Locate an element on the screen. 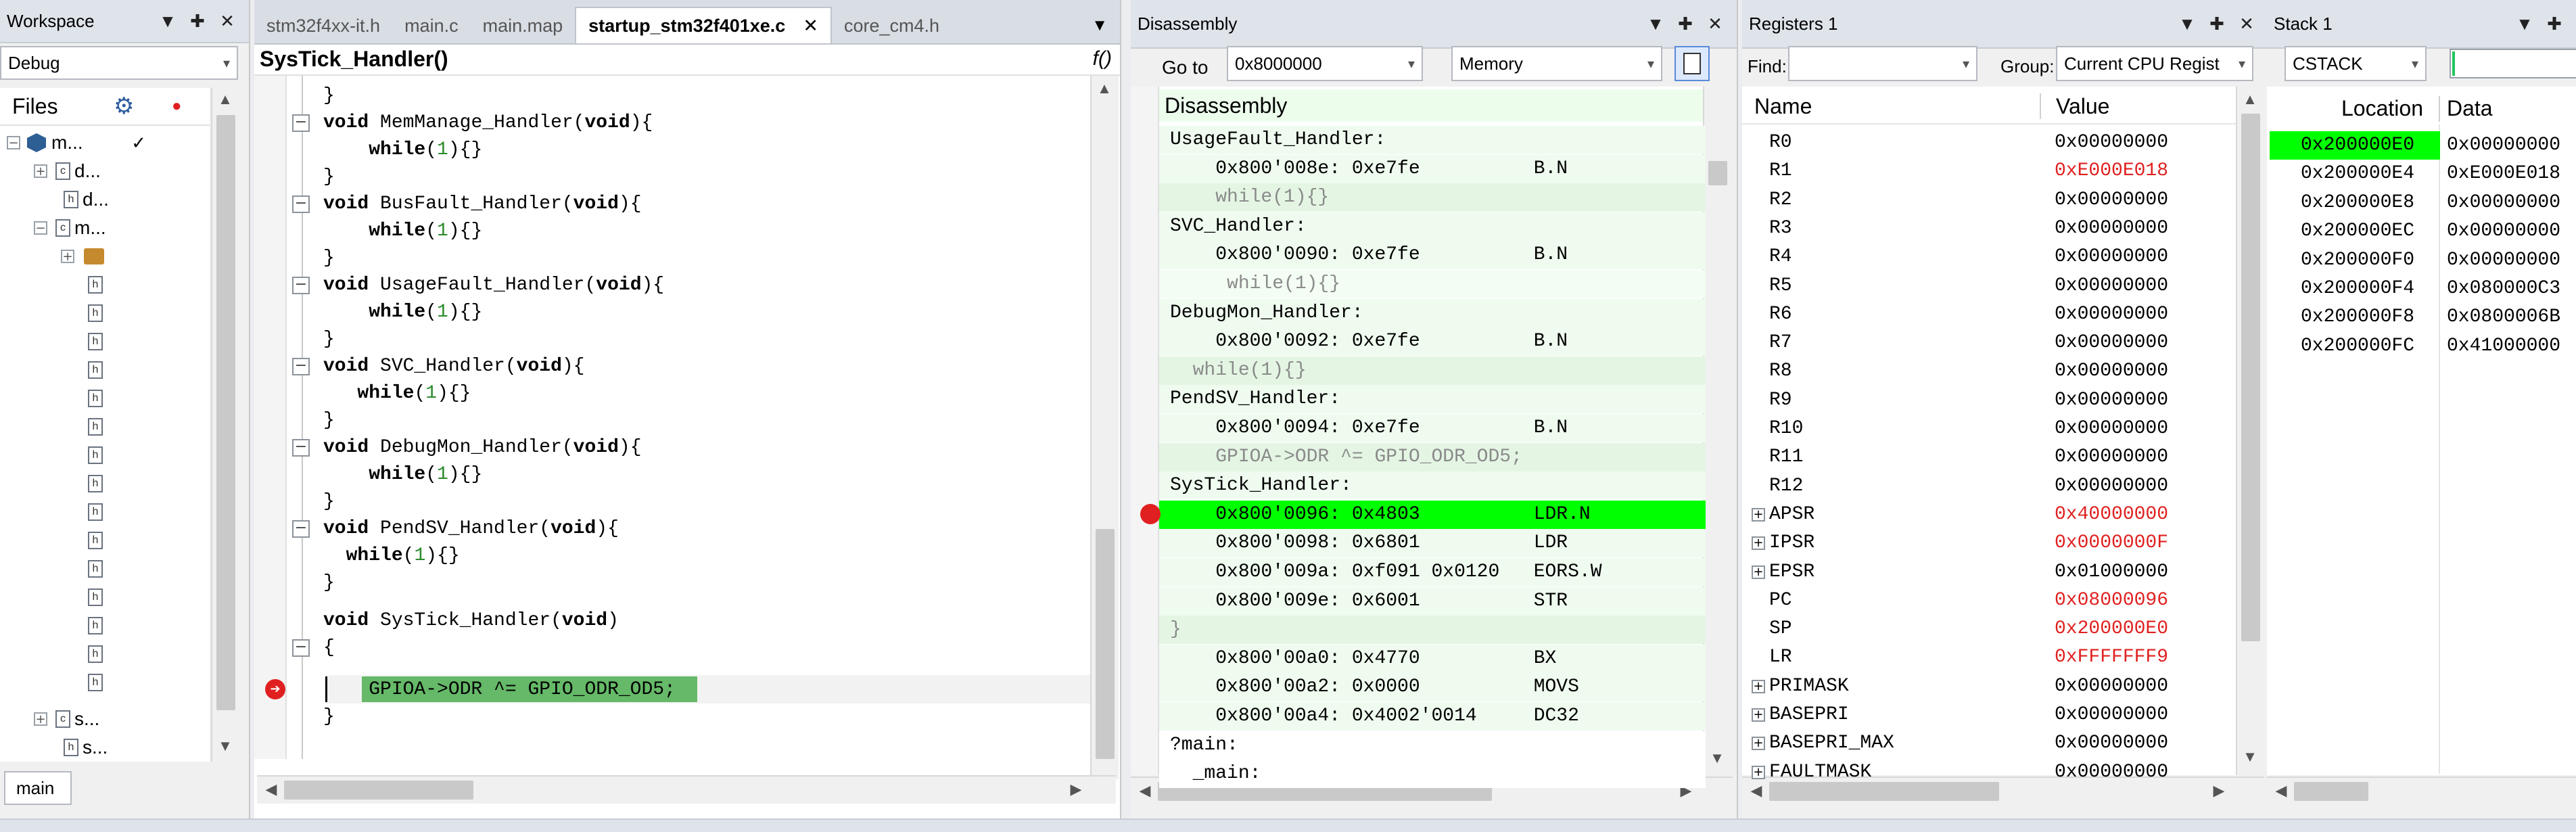 This screenshot has height=832, width=2576. stack-row: 0x200000F8 0x0800006B is located at coordinates (2423, 317).